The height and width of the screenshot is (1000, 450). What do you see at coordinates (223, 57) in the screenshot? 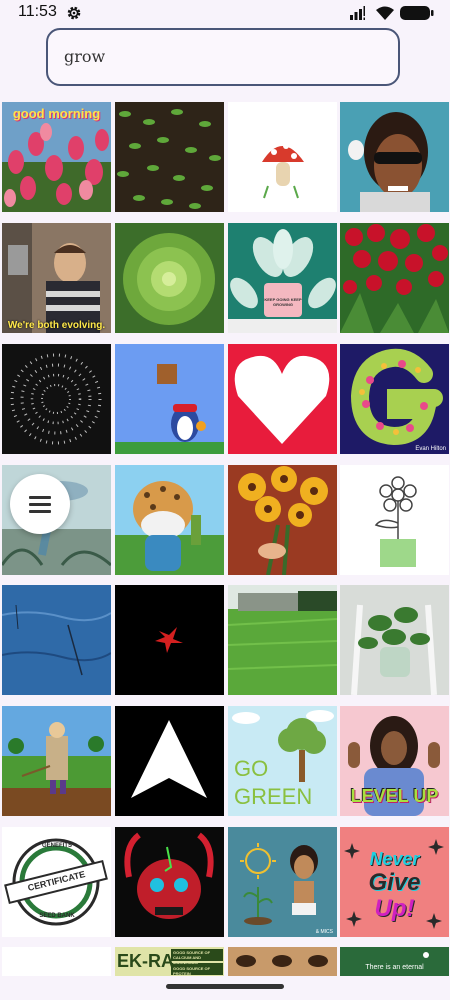
I see `search-input: grow` at bounding box center [223, 57].